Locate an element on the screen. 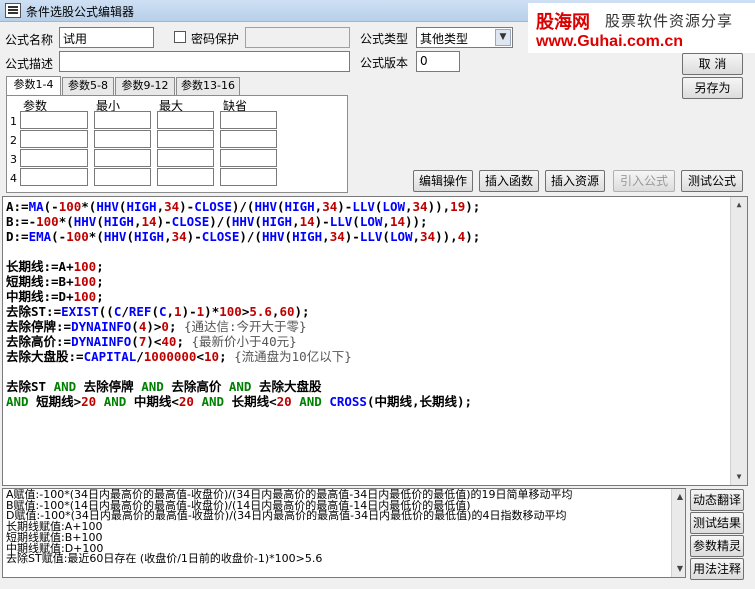  watermark-brand: 股海网 is located at coordinates (563, 22).